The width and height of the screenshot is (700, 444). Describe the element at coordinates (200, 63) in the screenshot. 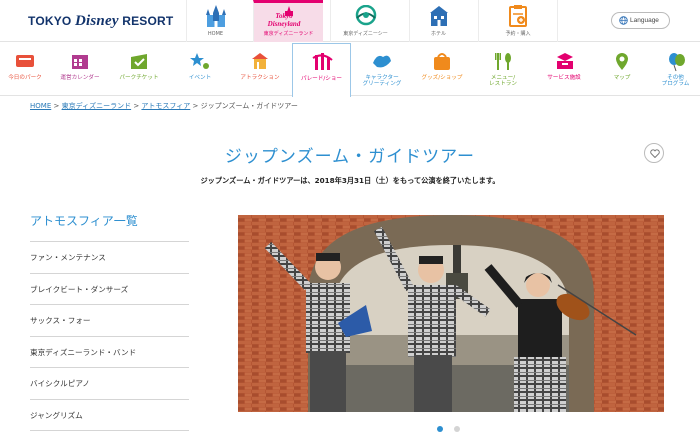

I see `event-stars-icon` at that location.